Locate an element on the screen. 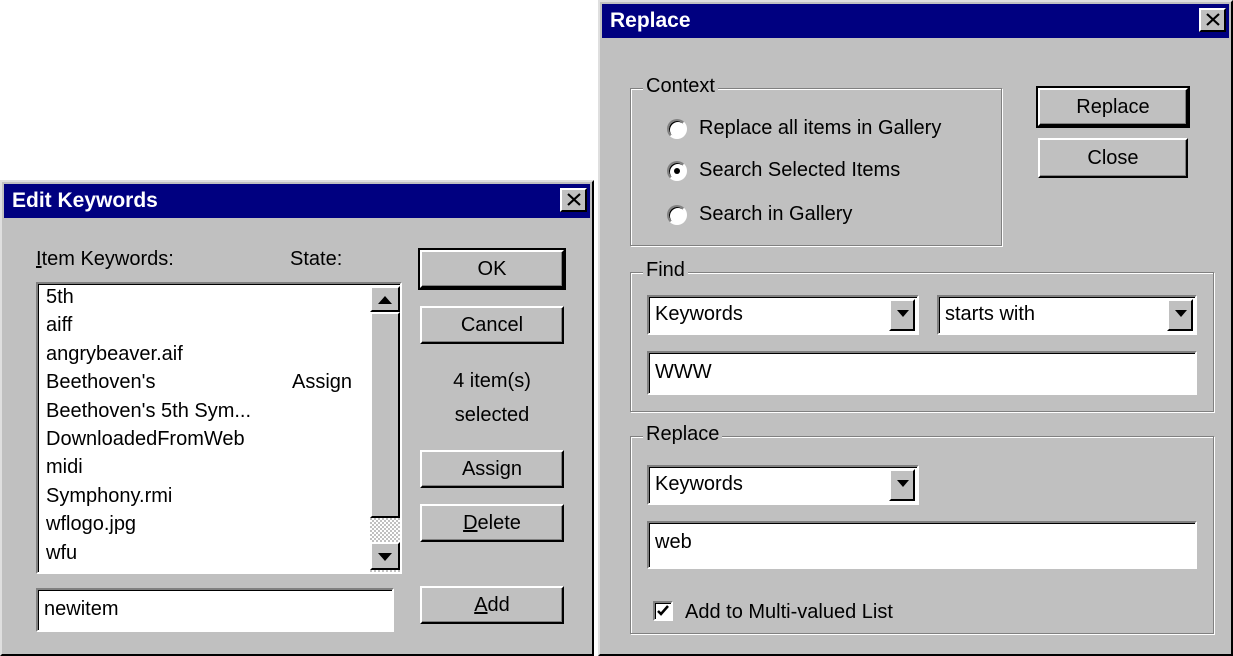 This screenshot has width=1233, height=656. replace-button: Replace is located at coordinates (1113, 107).